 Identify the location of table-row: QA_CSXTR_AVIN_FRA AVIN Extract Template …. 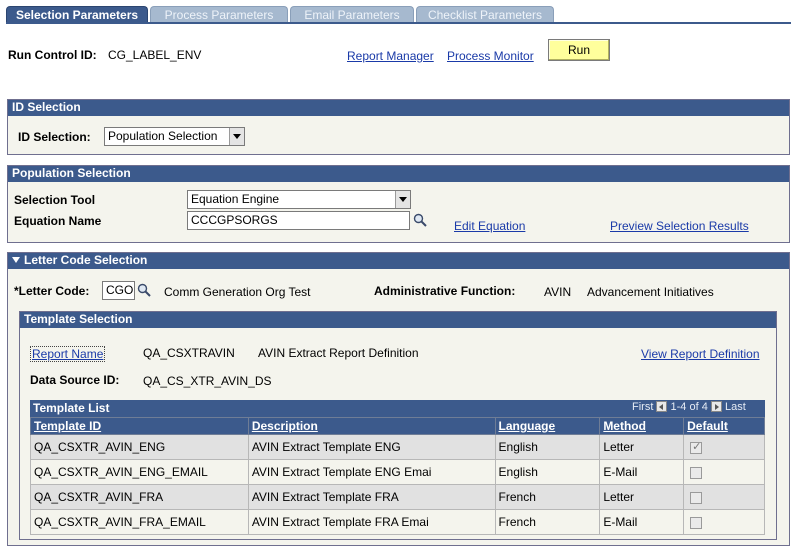
(397, 497).